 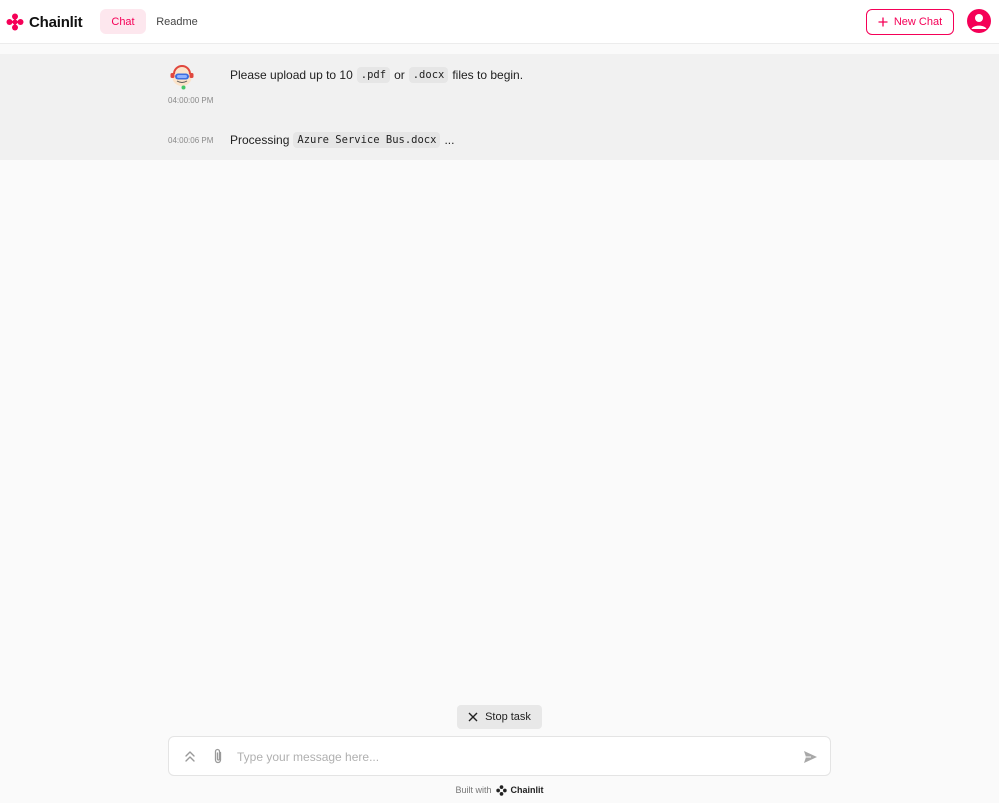 What do you see at coordinates (190, 756) in the screenshot?
I see `chevrons-up-icon` at bounding box center [190, 756].